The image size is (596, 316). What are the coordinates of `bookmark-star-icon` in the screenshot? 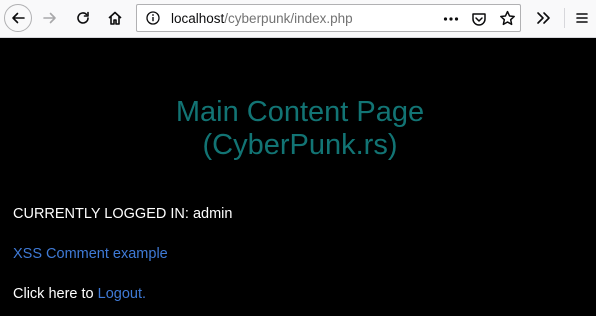 It's located at (507, 18).